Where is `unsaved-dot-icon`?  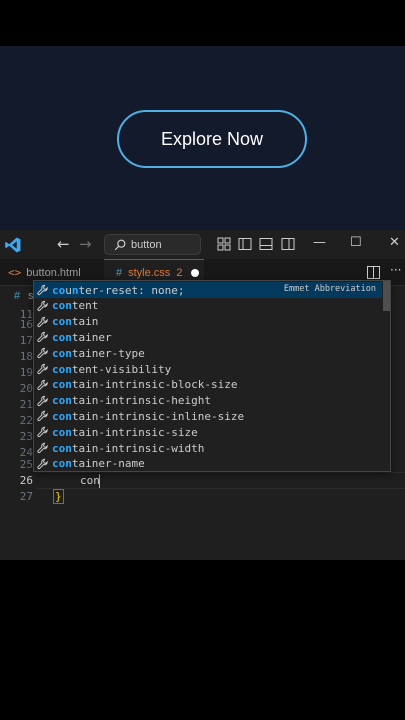
unsaved-dot-icon is located at coordinates (195, 273).